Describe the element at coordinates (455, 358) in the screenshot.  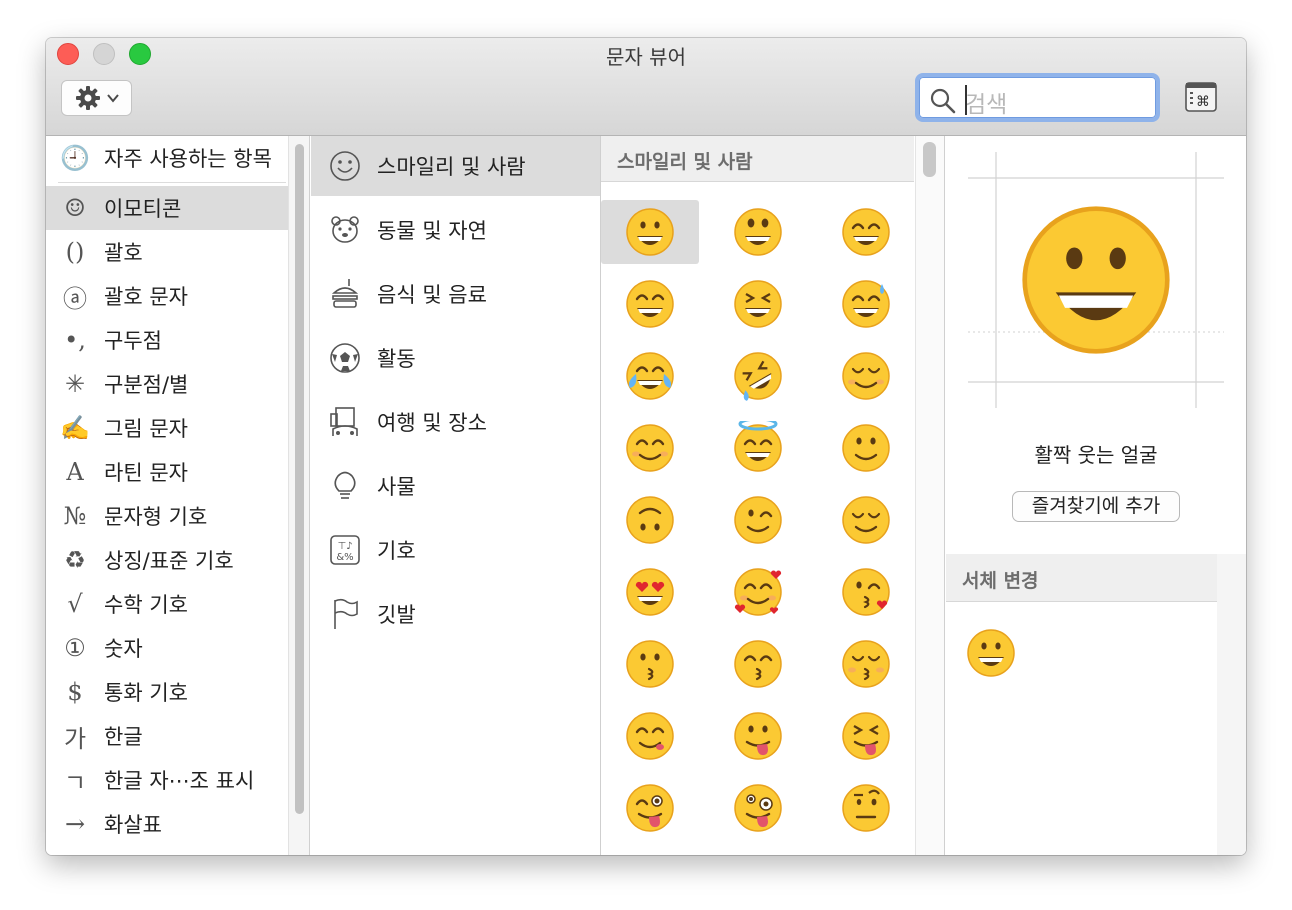
I see `category-item: 활동` at that location.